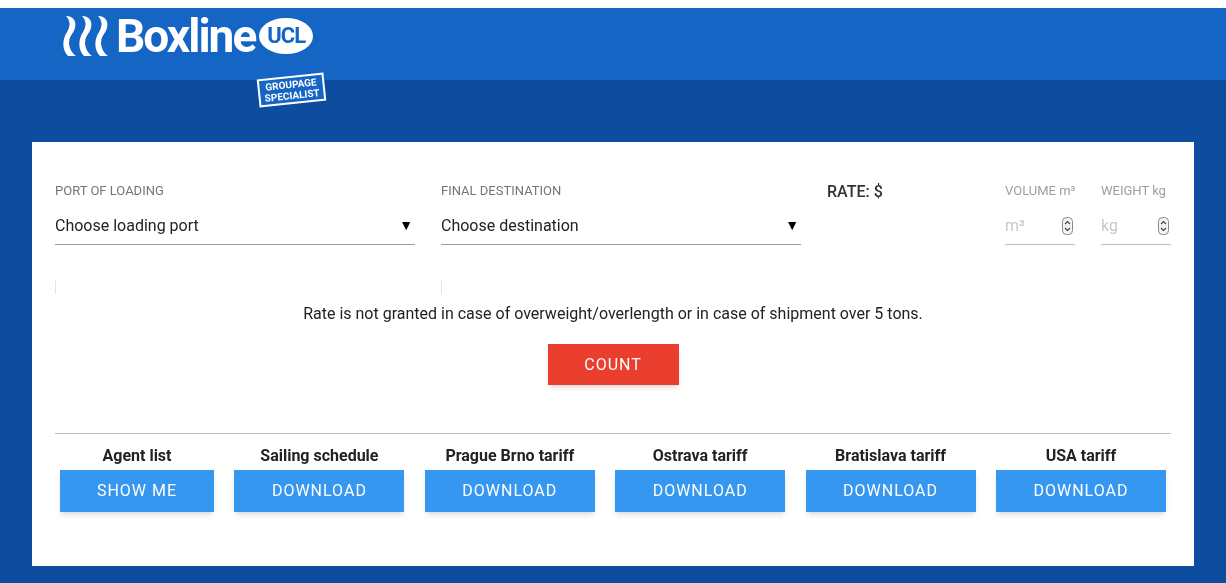  I want to click on show-button: SHOW ME, so click(137, 491).